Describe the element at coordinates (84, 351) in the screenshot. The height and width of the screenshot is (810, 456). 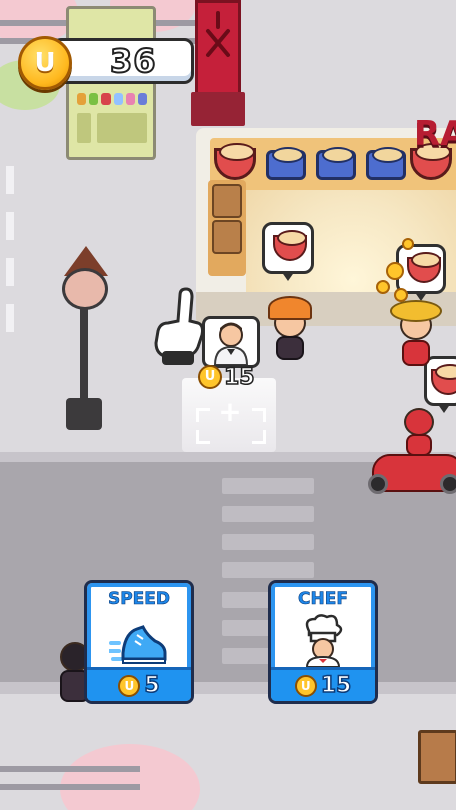
I see `lamp-post` at that location.